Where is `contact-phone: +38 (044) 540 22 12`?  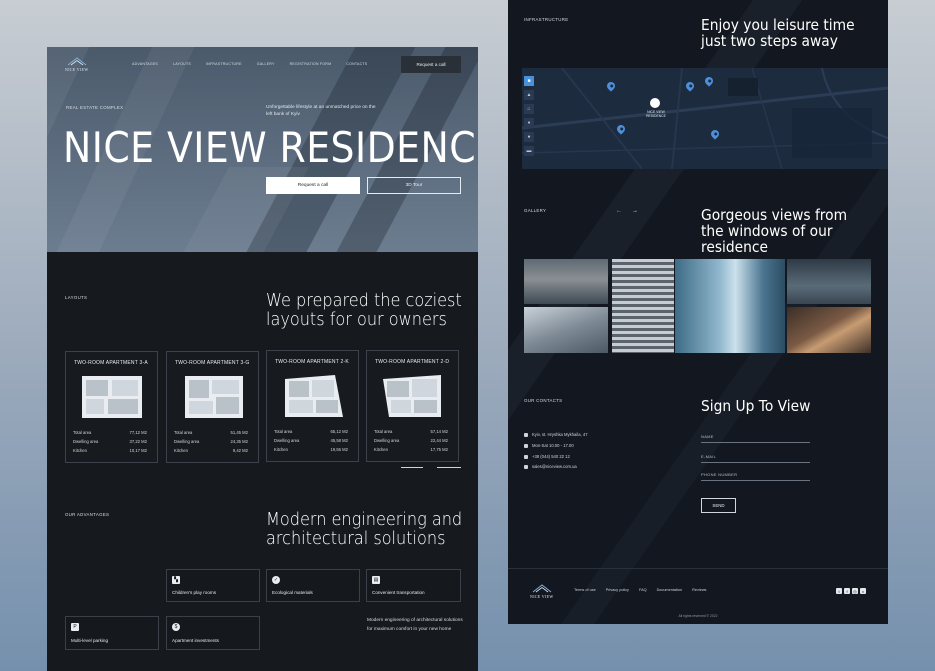
contact-phone: +38 (044) 540 22 12 is located at coordinates (547, 456).